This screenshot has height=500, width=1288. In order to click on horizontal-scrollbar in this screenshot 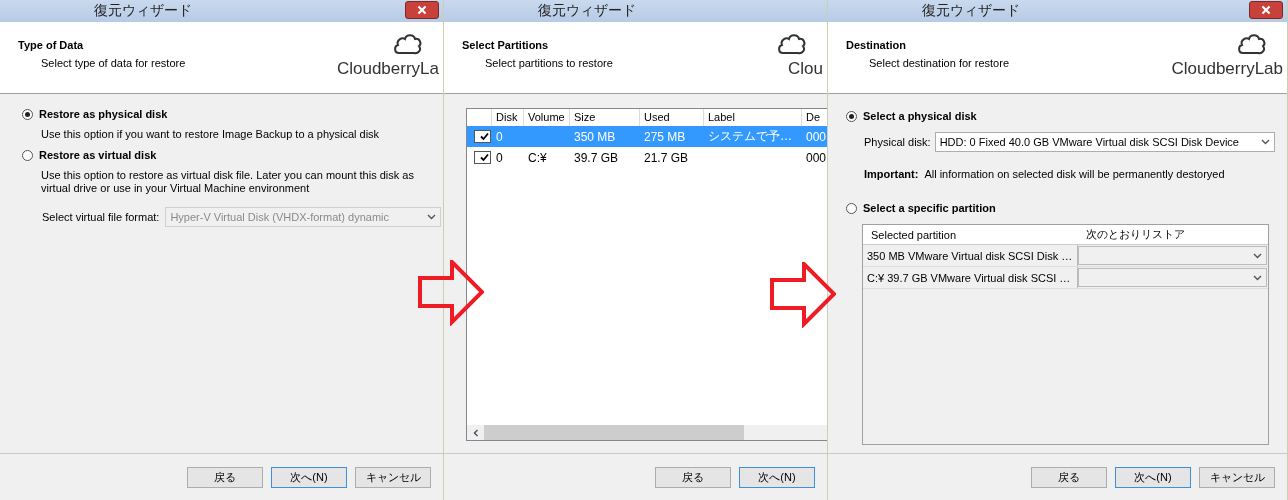, I will do `click(647, 432)`.